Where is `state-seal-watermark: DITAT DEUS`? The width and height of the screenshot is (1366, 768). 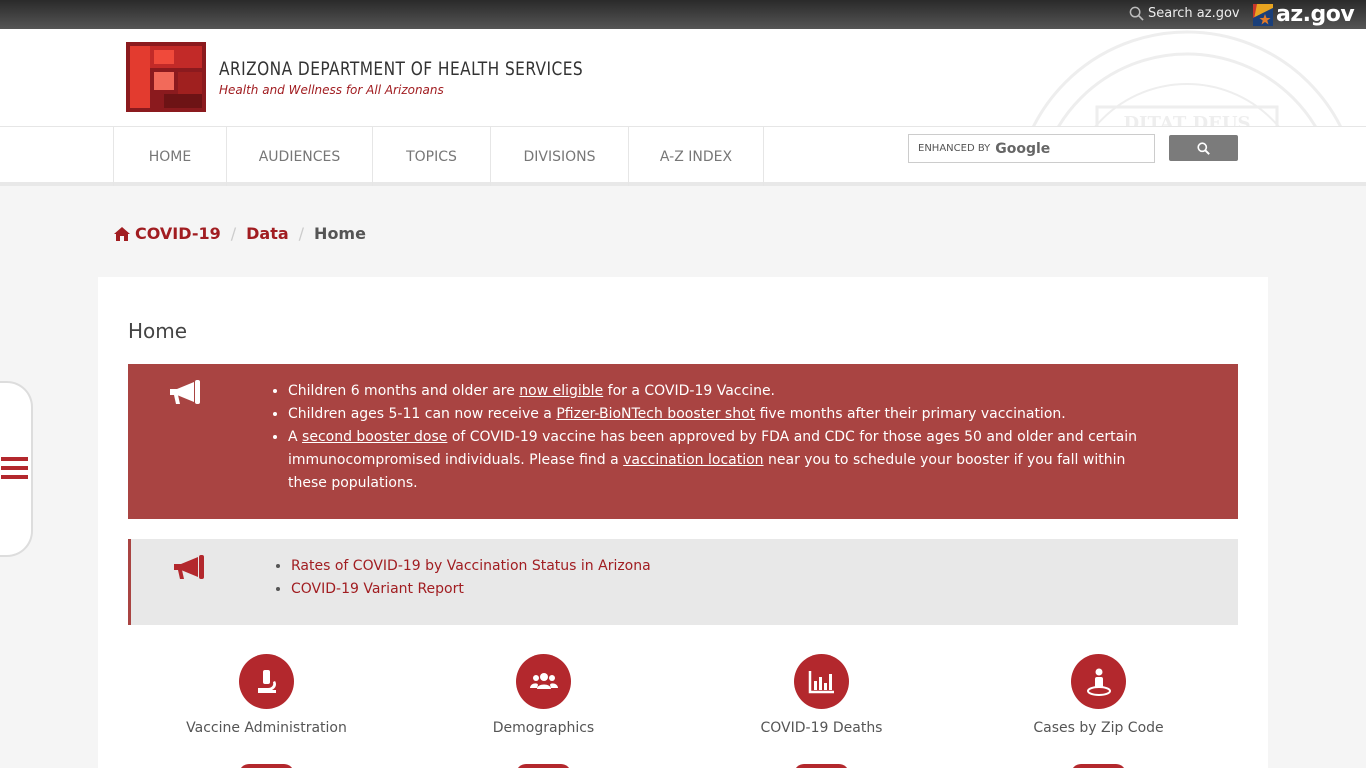 state-seal-watermark: DITAT DEUS is located at coordinates (1187, 78).